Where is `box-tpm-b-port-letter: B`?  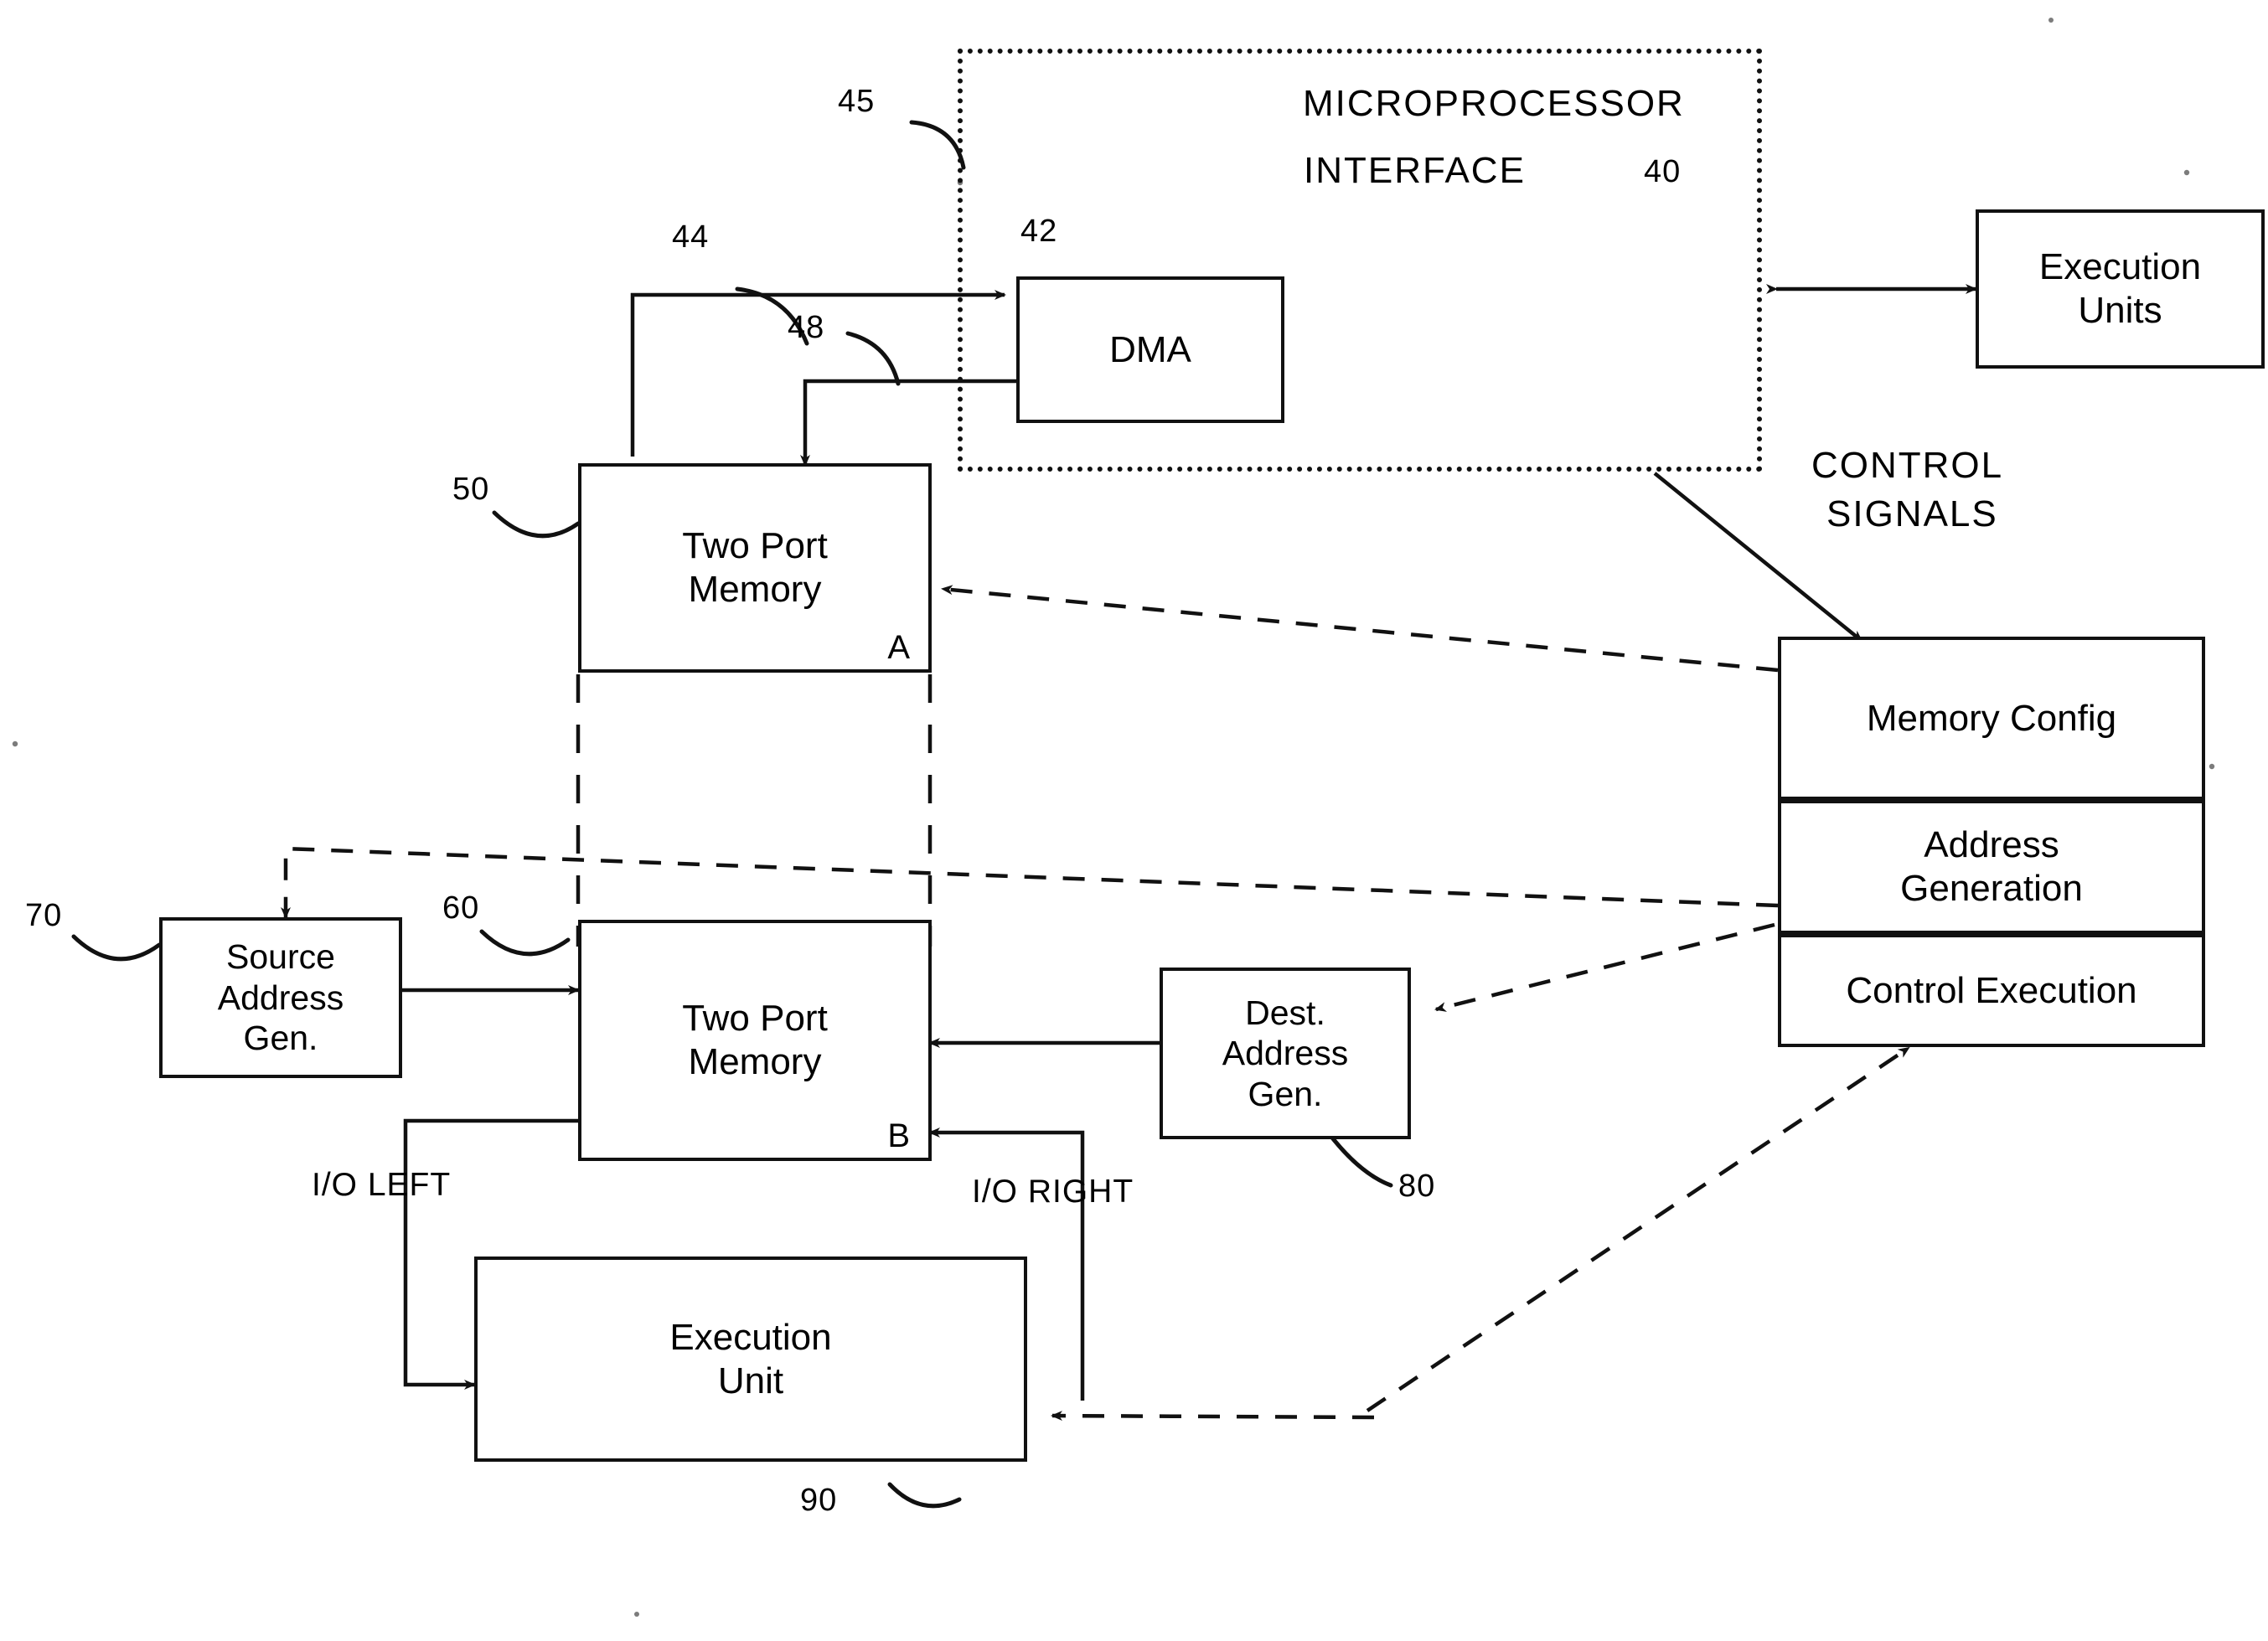
box-tpm-b-port-letter: B is located at coordinates (898, 1135).